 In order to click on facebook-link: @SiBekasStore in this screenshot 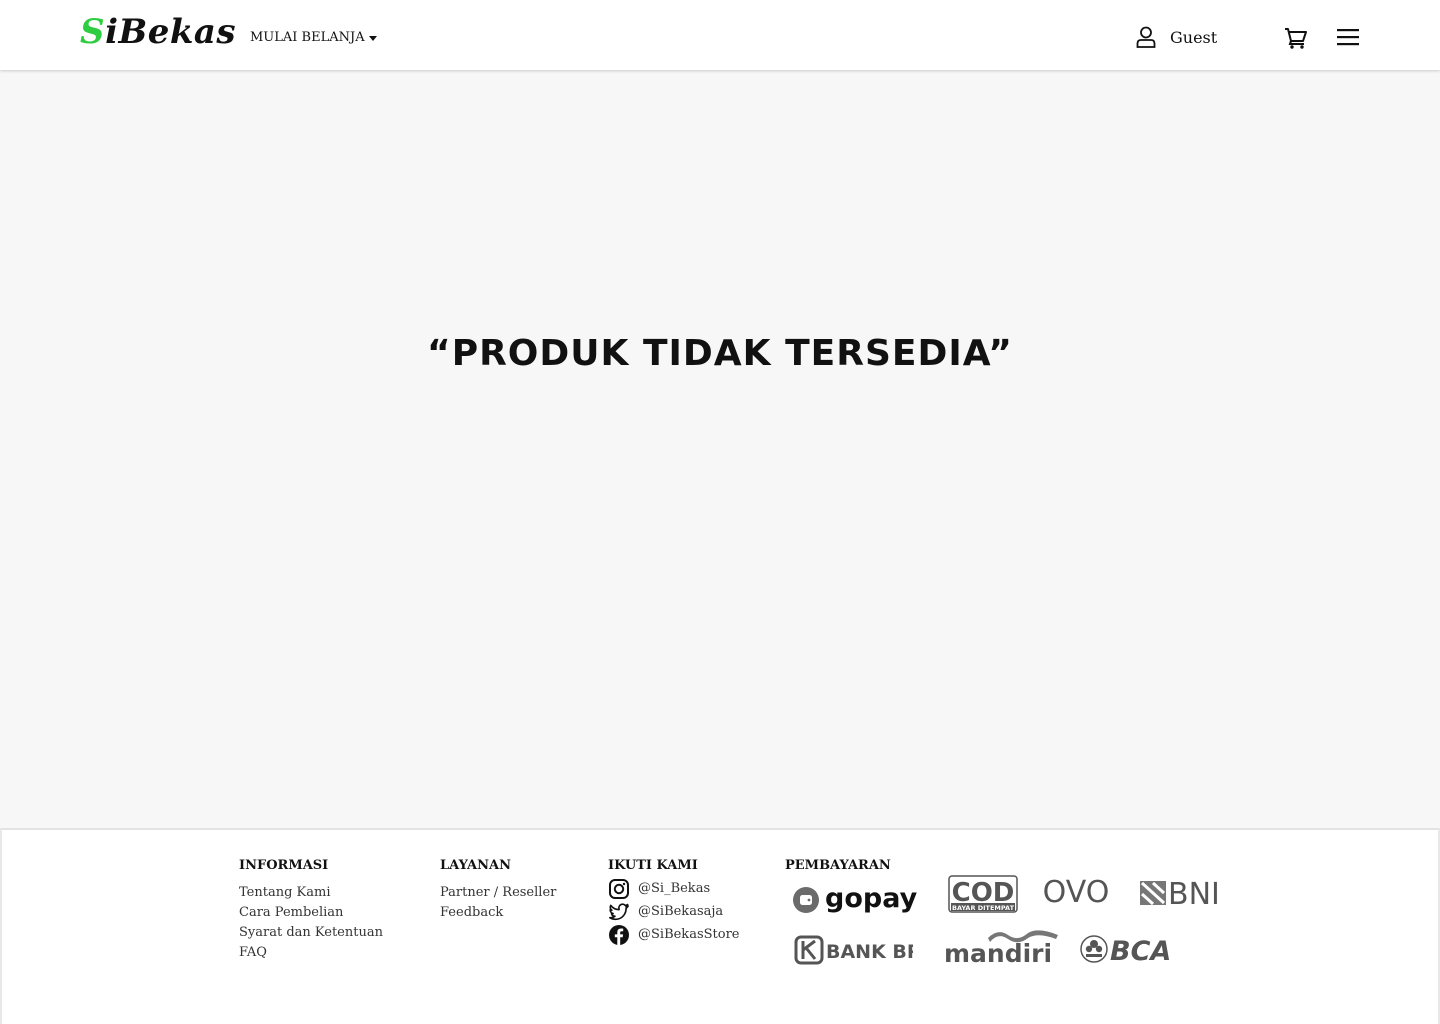, I will do `click(673, 934)`.